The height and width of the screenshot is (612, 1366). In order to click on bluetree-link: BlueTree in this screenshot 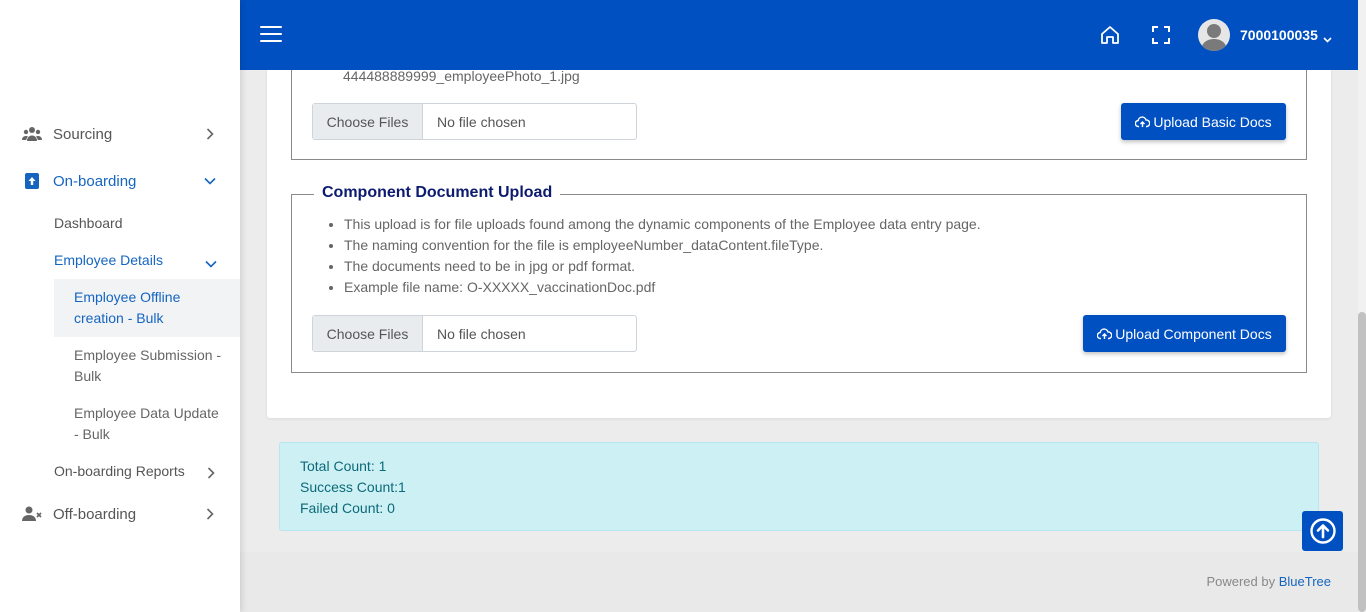, I will do `click(1305, 581)`.